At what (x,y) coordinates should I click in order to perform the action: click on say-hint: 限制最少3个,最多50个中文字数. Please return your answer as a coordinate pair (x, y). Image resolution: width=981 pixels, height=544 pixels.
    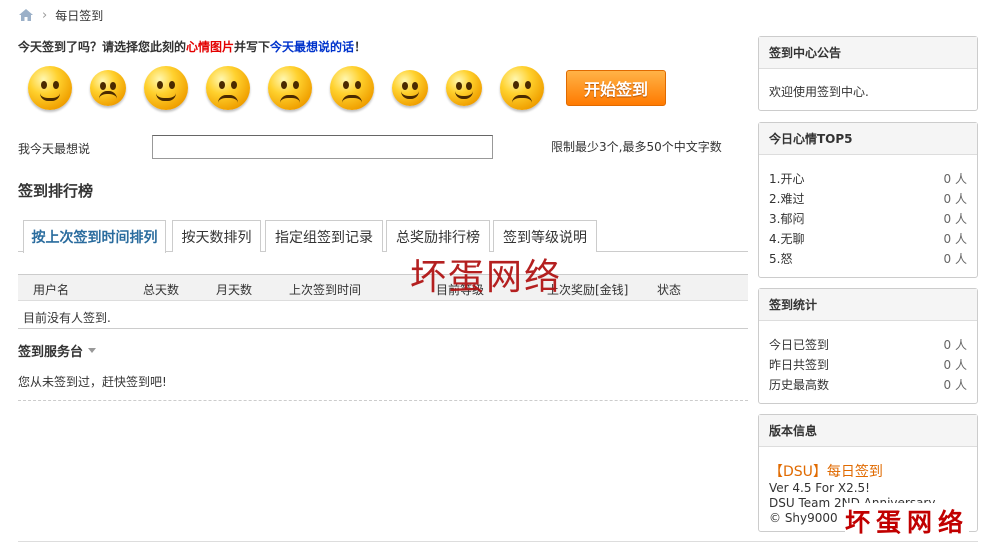
    Looking at the image, I should click on (636, 147).